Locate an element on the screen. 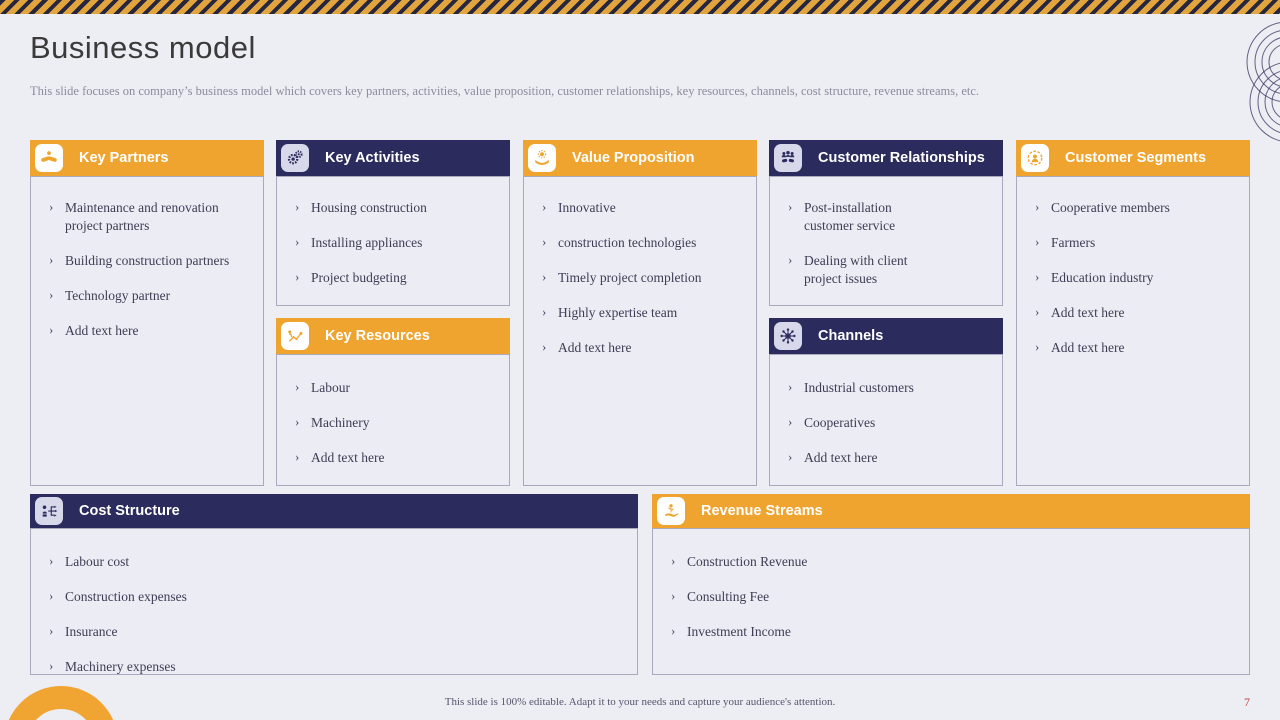 Image resolution: width=1280 pixels, height=720 pixels. key-resources-body: Labour Machinery Add text here is located at coordinates (393, 420).